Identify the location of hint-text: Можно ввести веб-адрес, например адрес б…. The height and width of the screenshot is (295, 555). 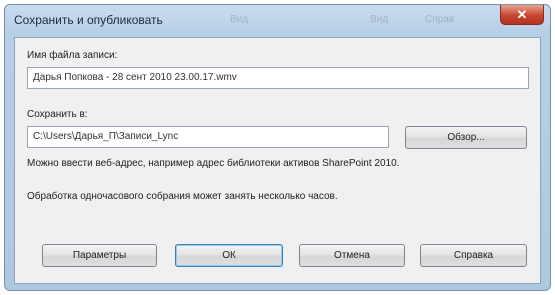
(213, 163).